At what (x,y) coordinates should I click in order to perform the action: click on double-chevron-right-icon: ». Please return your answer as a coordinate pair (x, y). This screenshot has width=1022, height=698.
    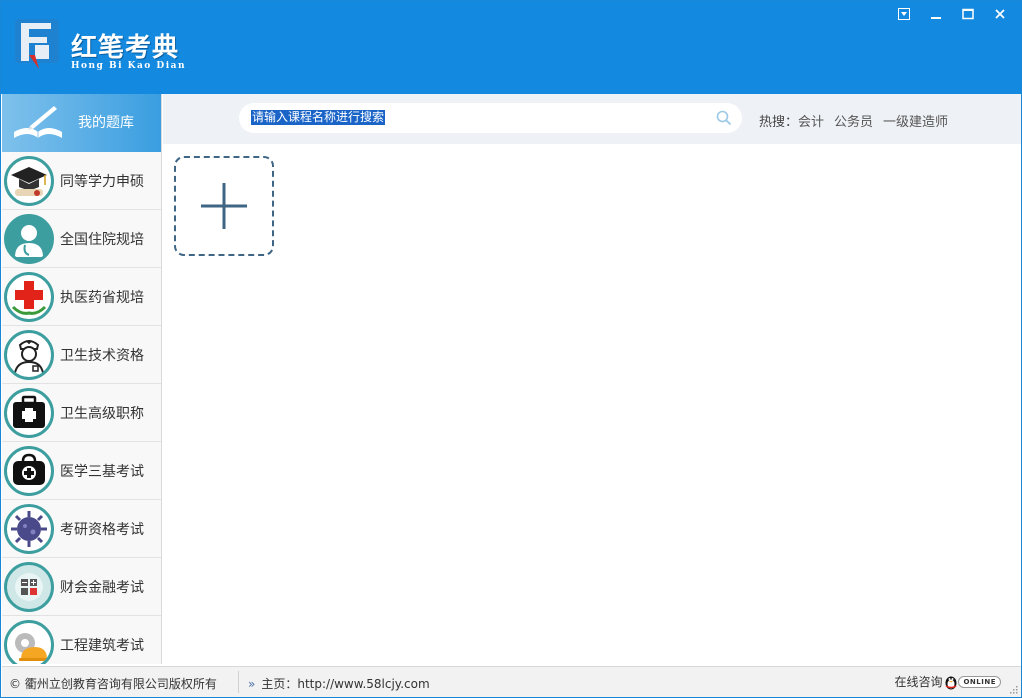
    Looking at the image, I should click on (252, 683).